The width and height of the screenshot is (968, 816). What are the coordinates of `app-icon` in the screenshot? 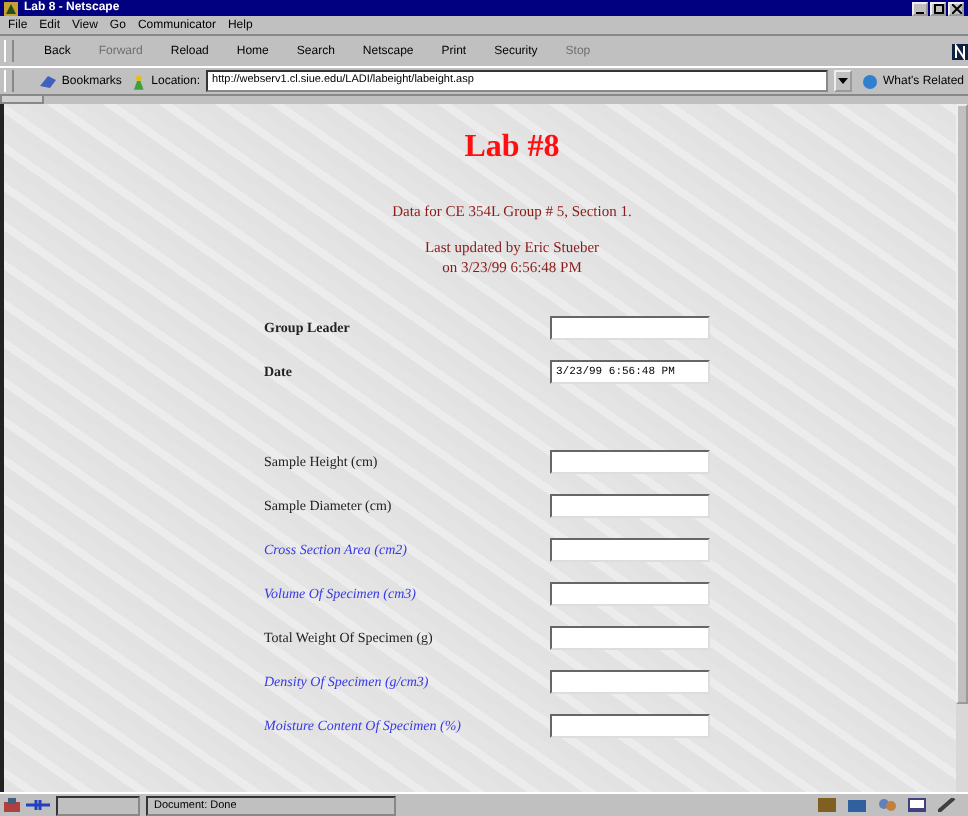 It's located at (11, 8).